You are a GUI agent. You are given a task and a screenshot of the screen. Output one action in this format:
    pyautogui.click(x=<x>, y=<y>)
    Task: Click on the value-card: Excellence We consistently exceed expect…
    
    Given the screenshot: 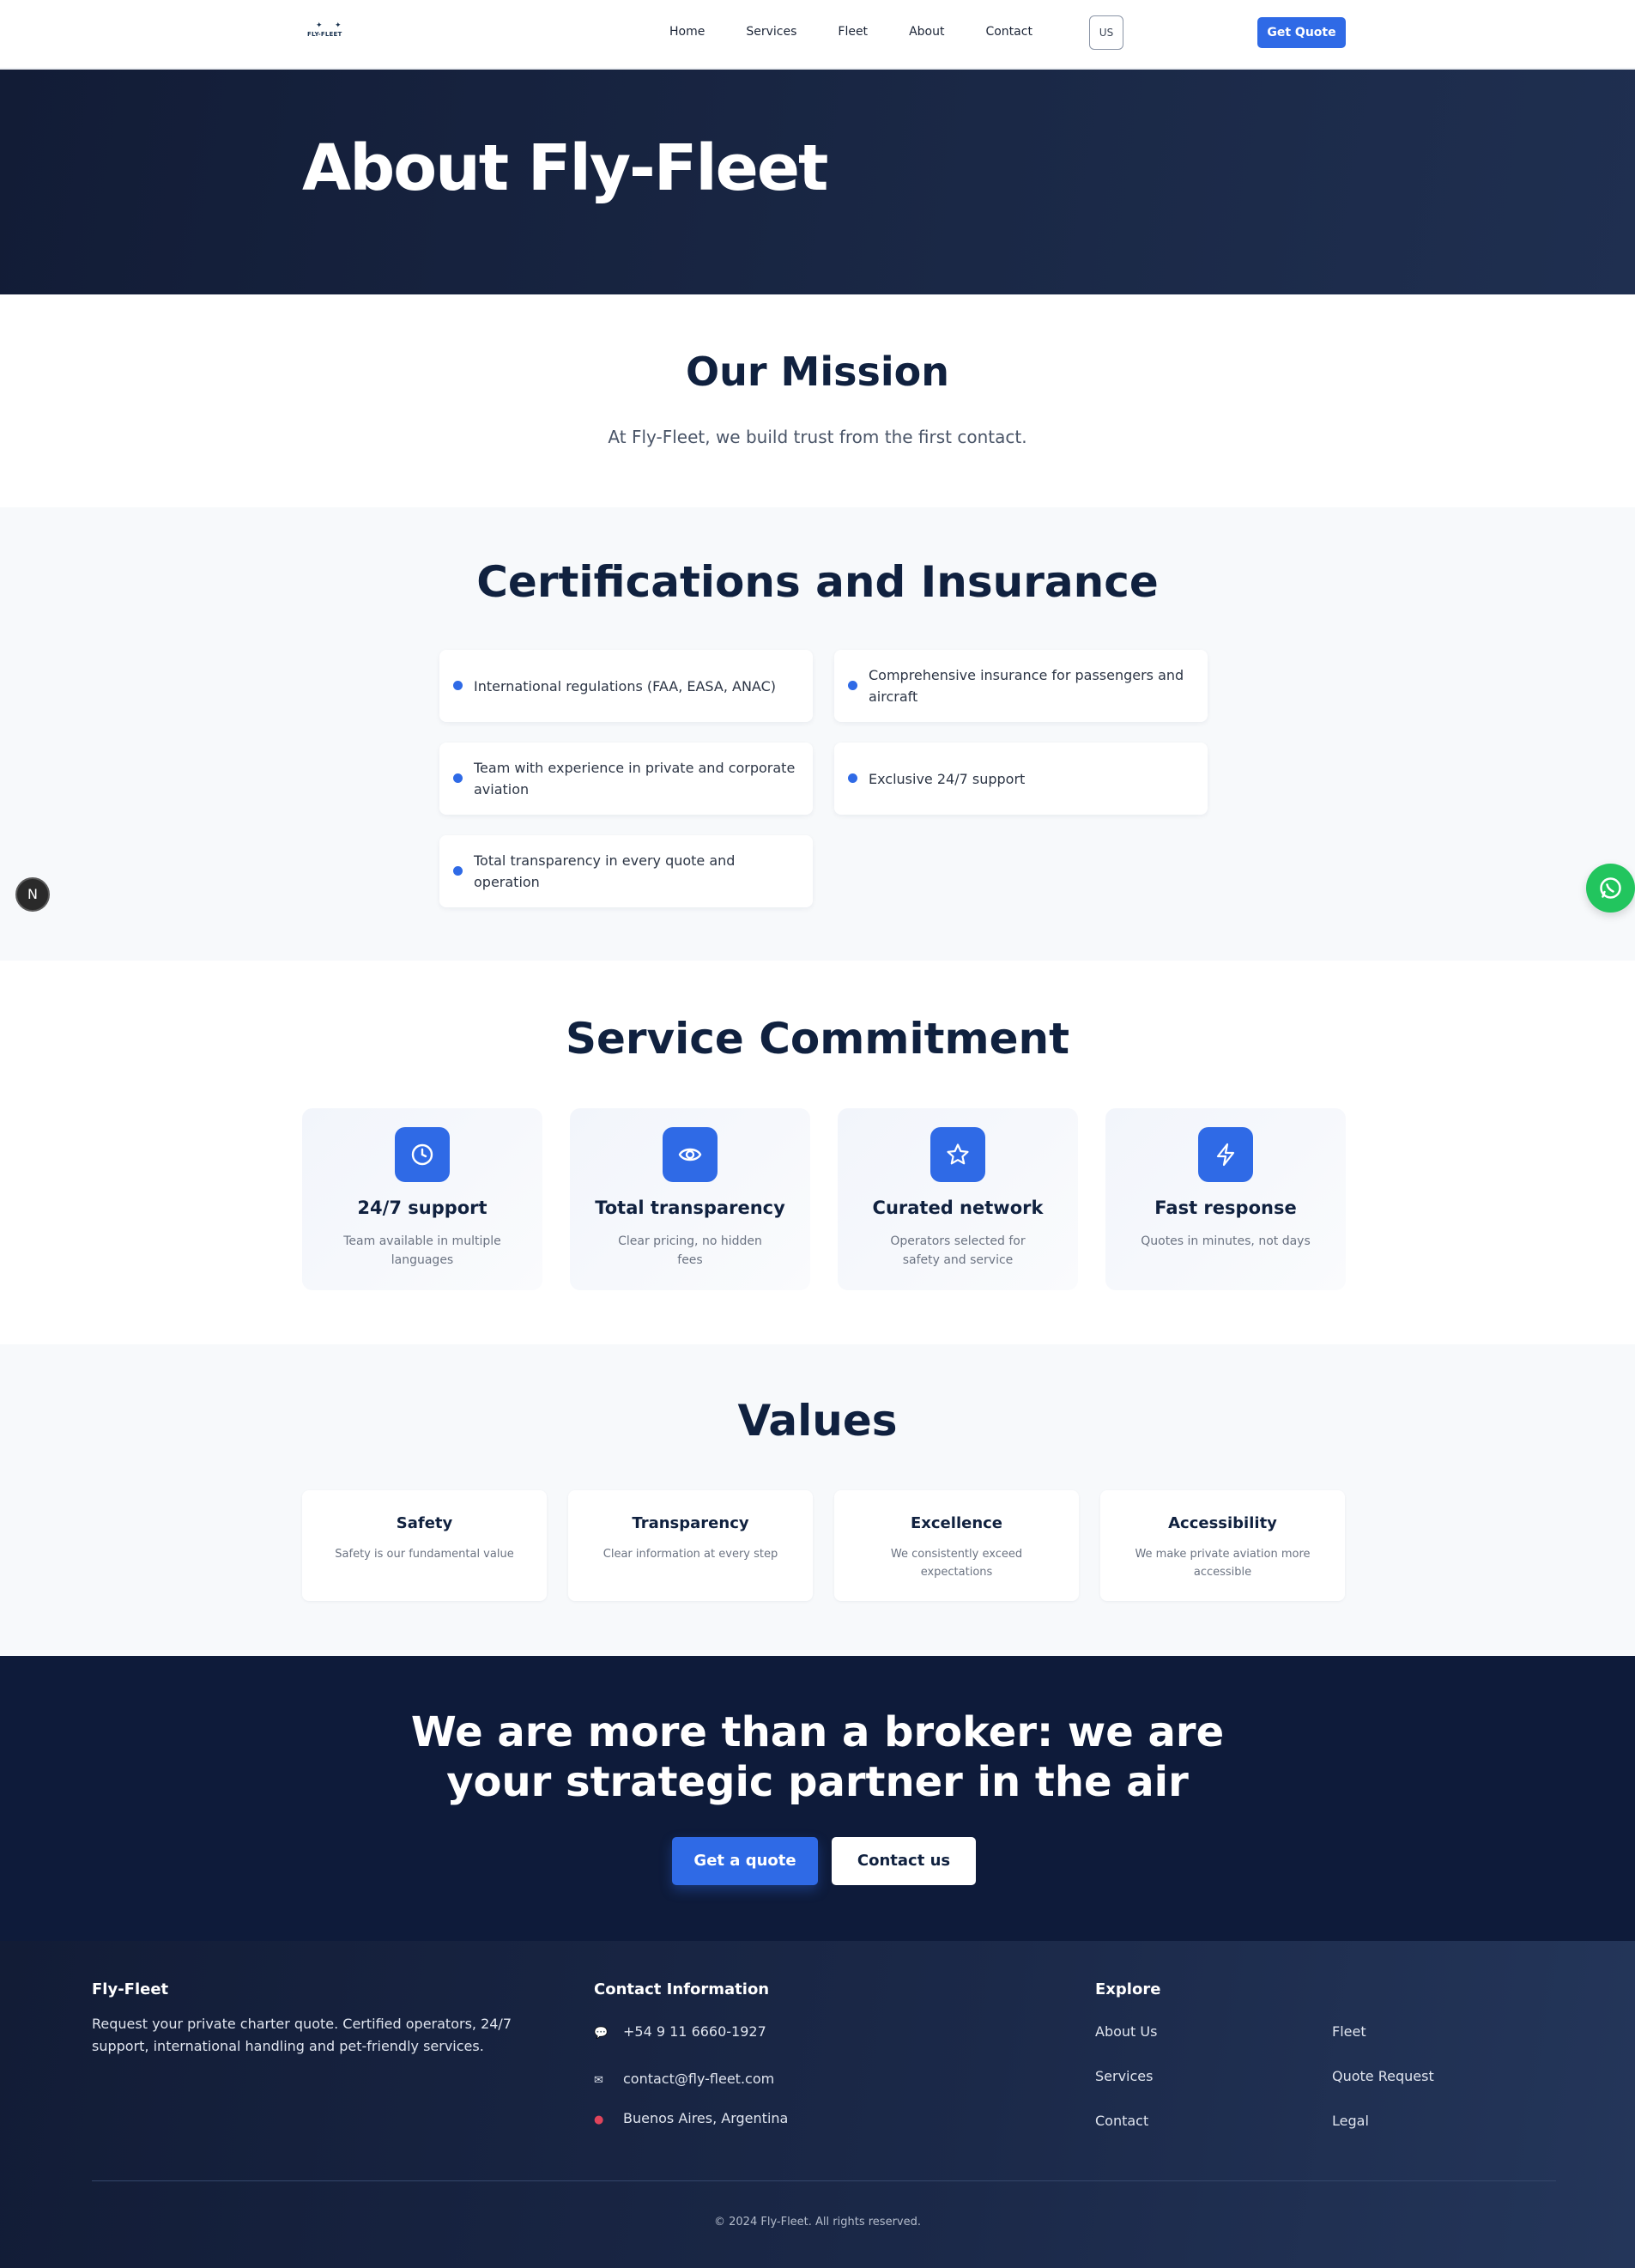 What is the action you would take?
    pyautogui.click(x=956, y=1545)
    